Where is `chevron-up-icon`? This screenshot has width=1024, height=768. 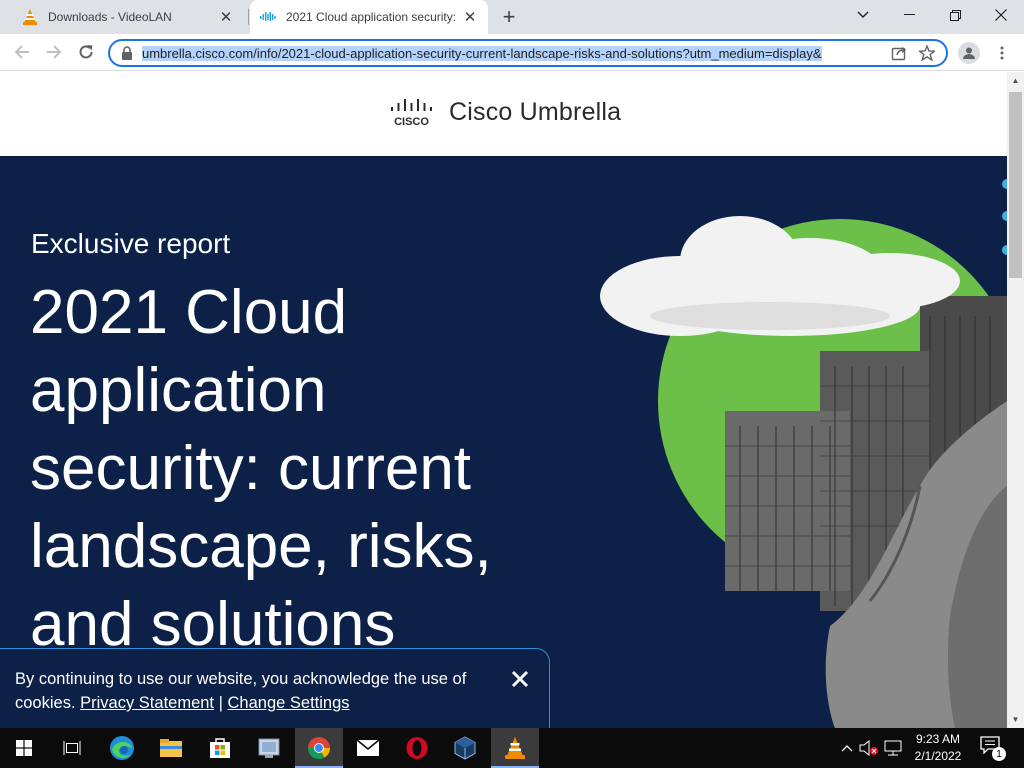
chevron-up-icon is located at coordinates (847, 748).